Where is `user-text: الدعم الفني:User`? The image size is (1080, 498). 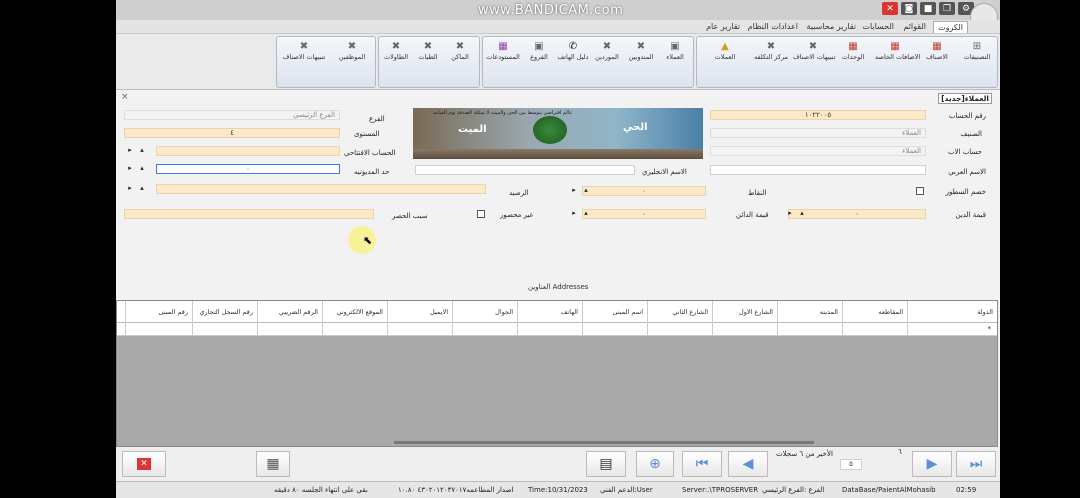
user-text: الدعم الفني:User is located at coordinates (626, 490).